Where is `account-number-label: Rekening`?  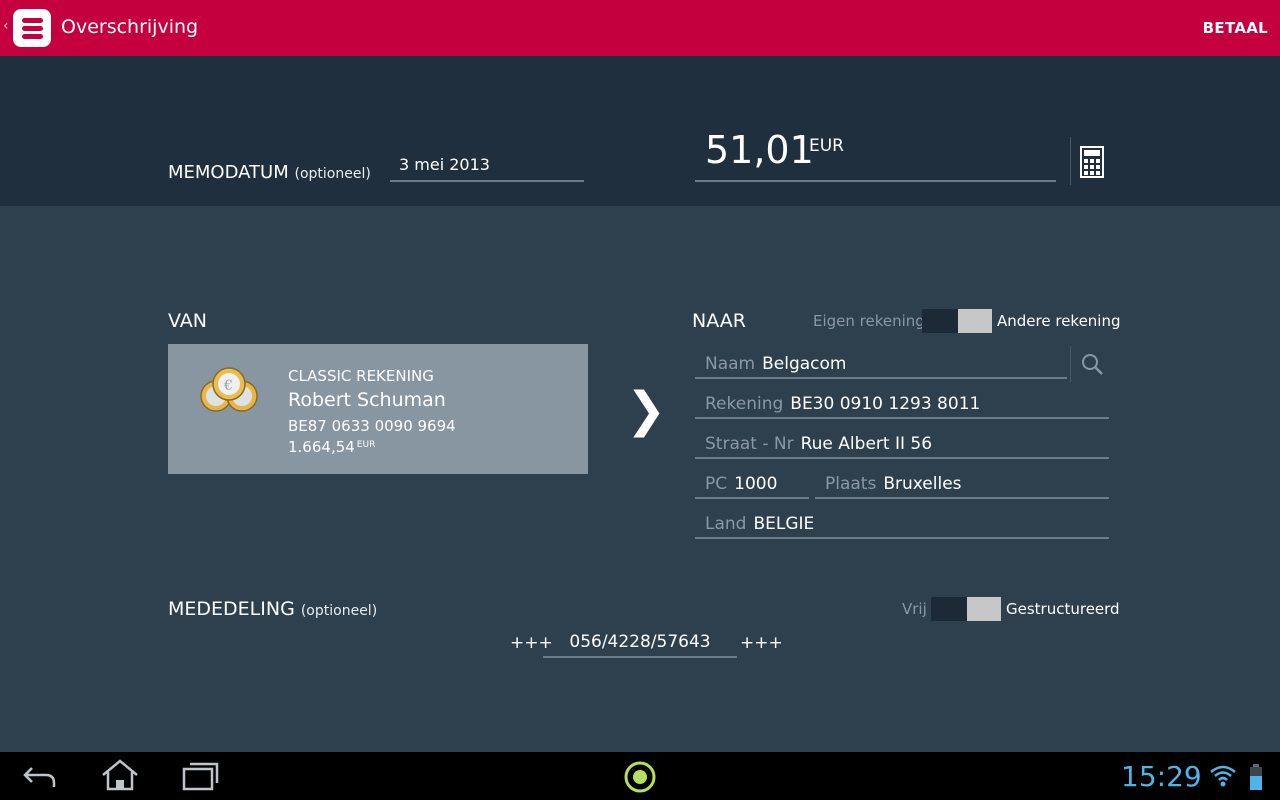 account-number-label: Rekening is located at coordinates (744, 404).